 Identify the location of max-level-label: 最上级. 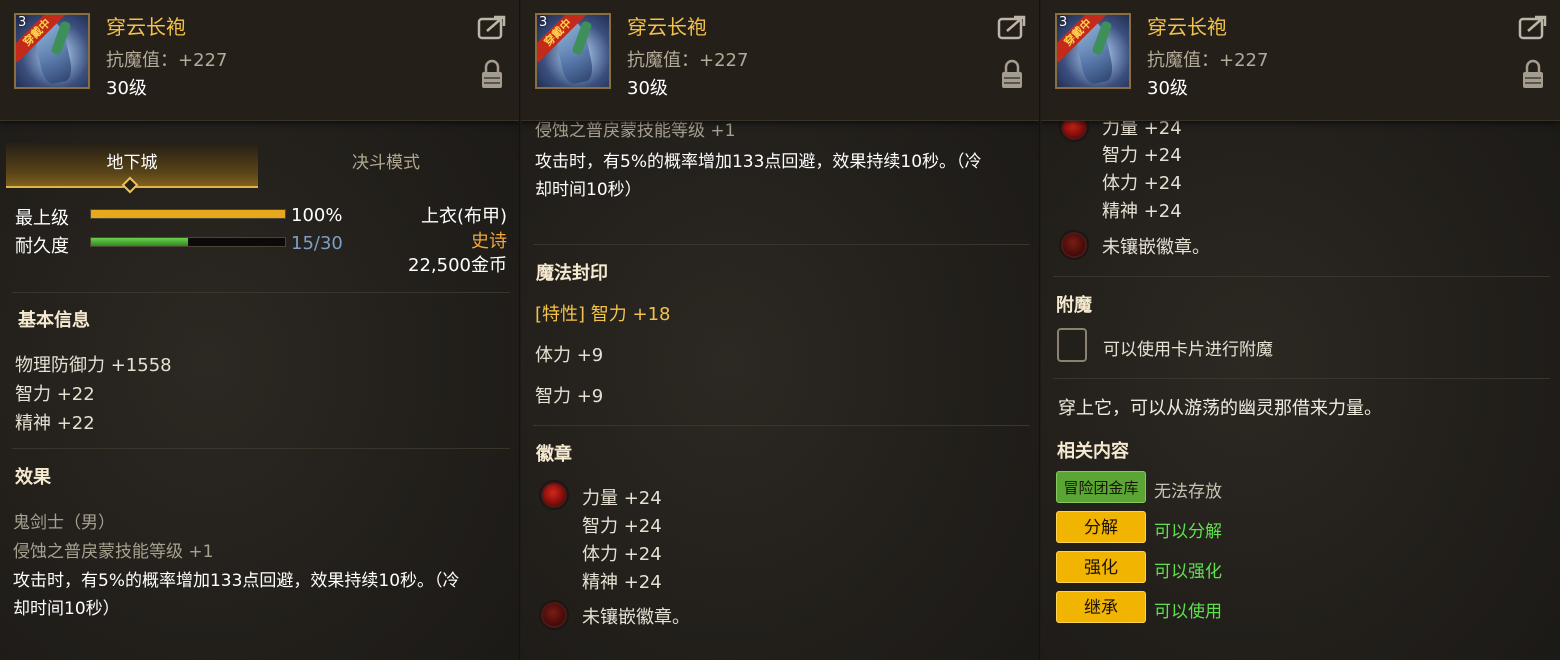
(42, 218).